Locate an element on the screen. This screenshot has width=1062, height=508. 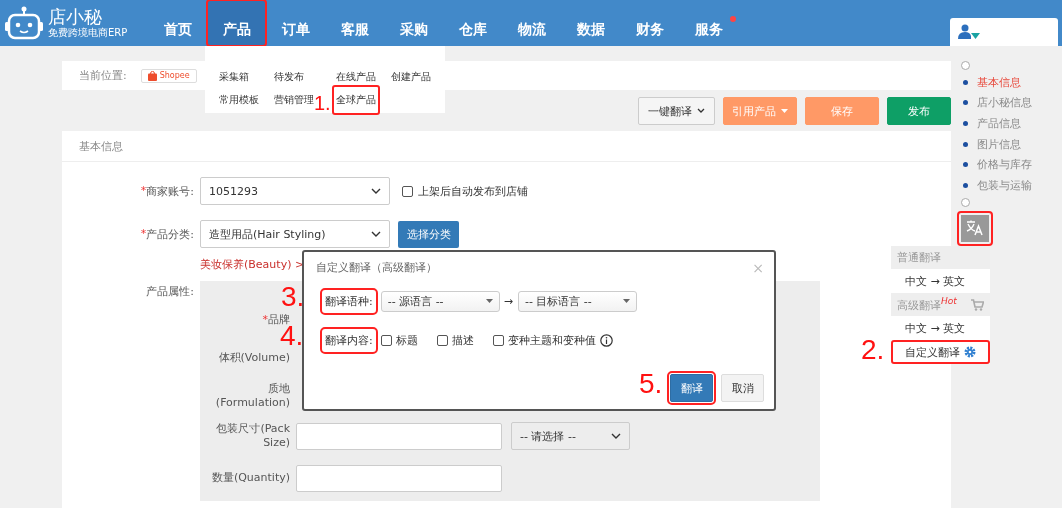
anchor-link: 包装与运输 is located at coordinates (1009, 185).